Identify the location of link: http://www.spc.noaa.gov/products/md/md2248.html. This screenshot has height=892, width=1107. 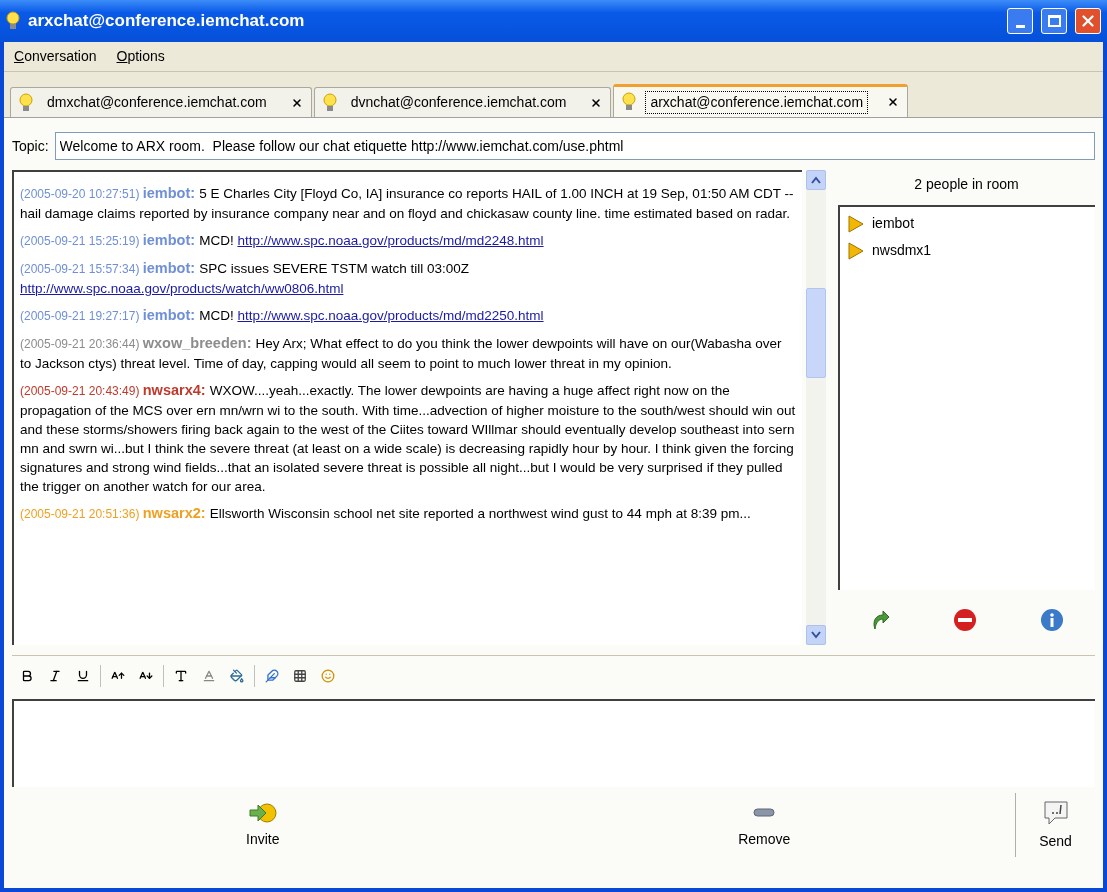
(390, 240).